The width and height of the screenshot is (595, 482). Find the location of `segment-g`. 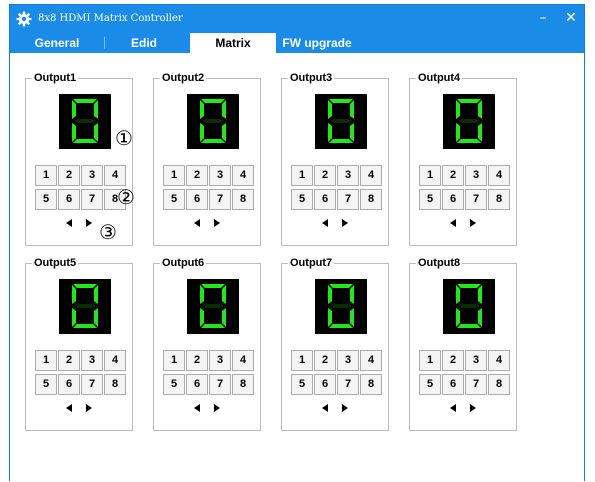

segment-g is located at coordinates (85, 121).